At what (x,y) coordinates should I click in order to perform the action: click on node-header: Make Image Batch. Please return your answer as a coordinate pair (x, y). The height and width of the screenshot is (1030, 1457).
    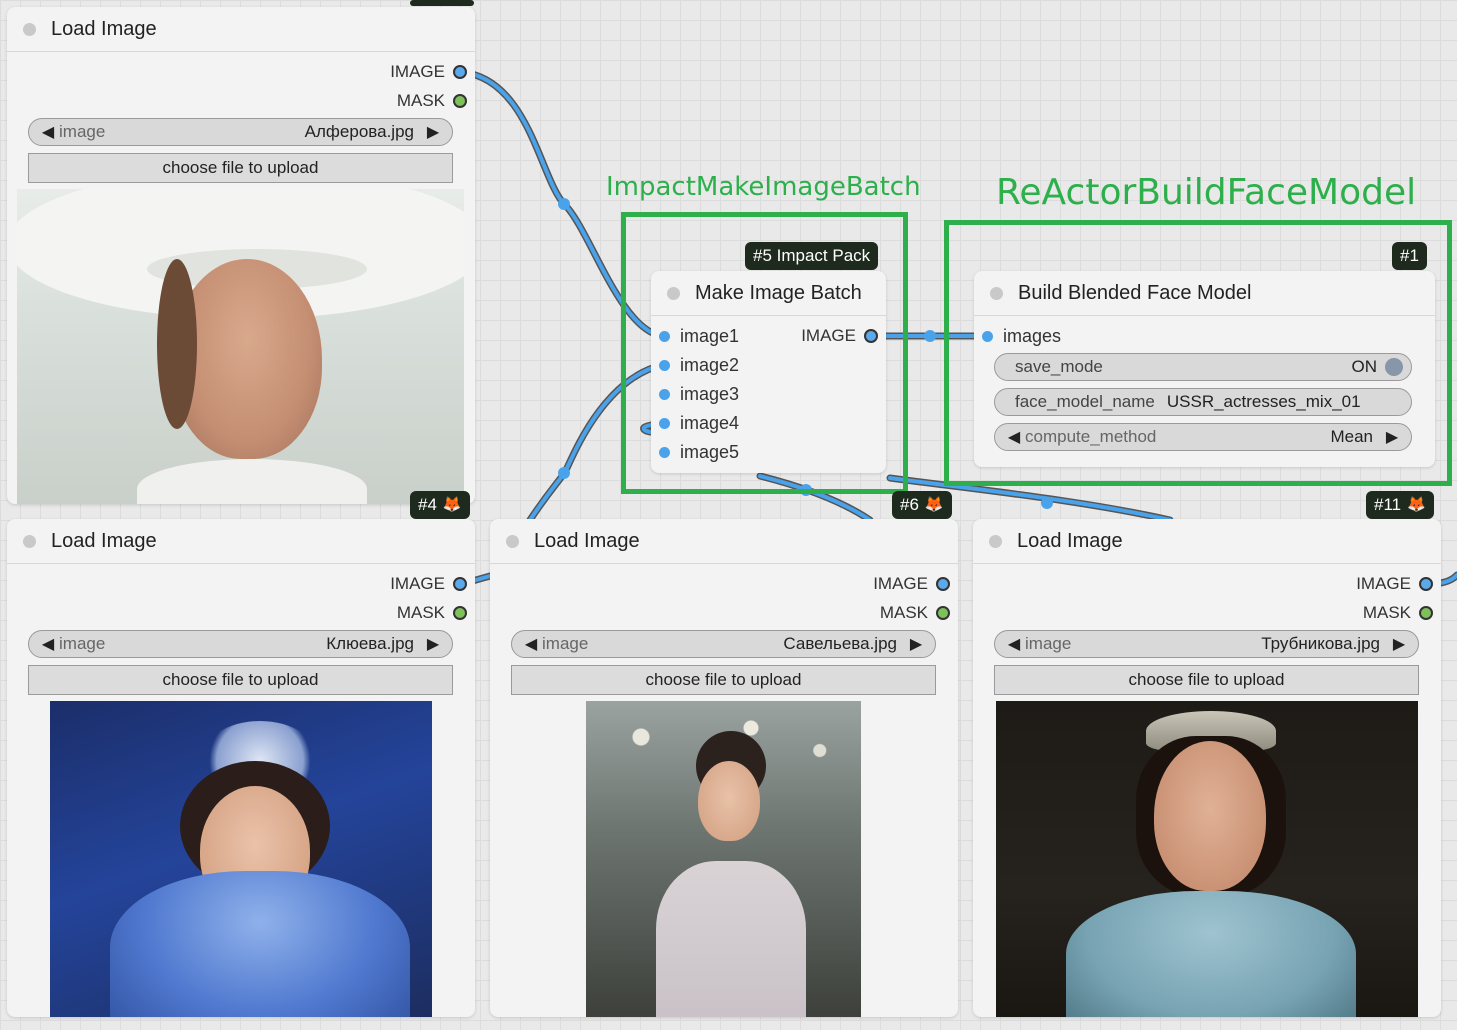
    Looking at the image, I should click on (768, 293).